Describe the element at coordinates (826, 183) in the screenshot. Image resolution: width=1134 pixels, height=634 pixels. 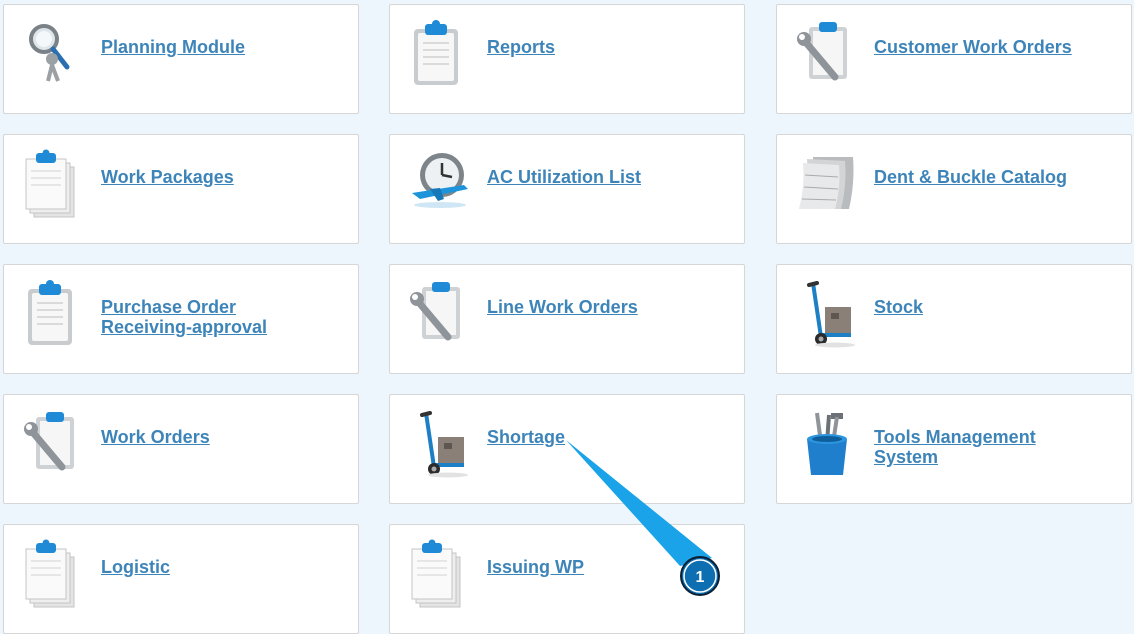
I see `metal-sheets-icon` at that location.